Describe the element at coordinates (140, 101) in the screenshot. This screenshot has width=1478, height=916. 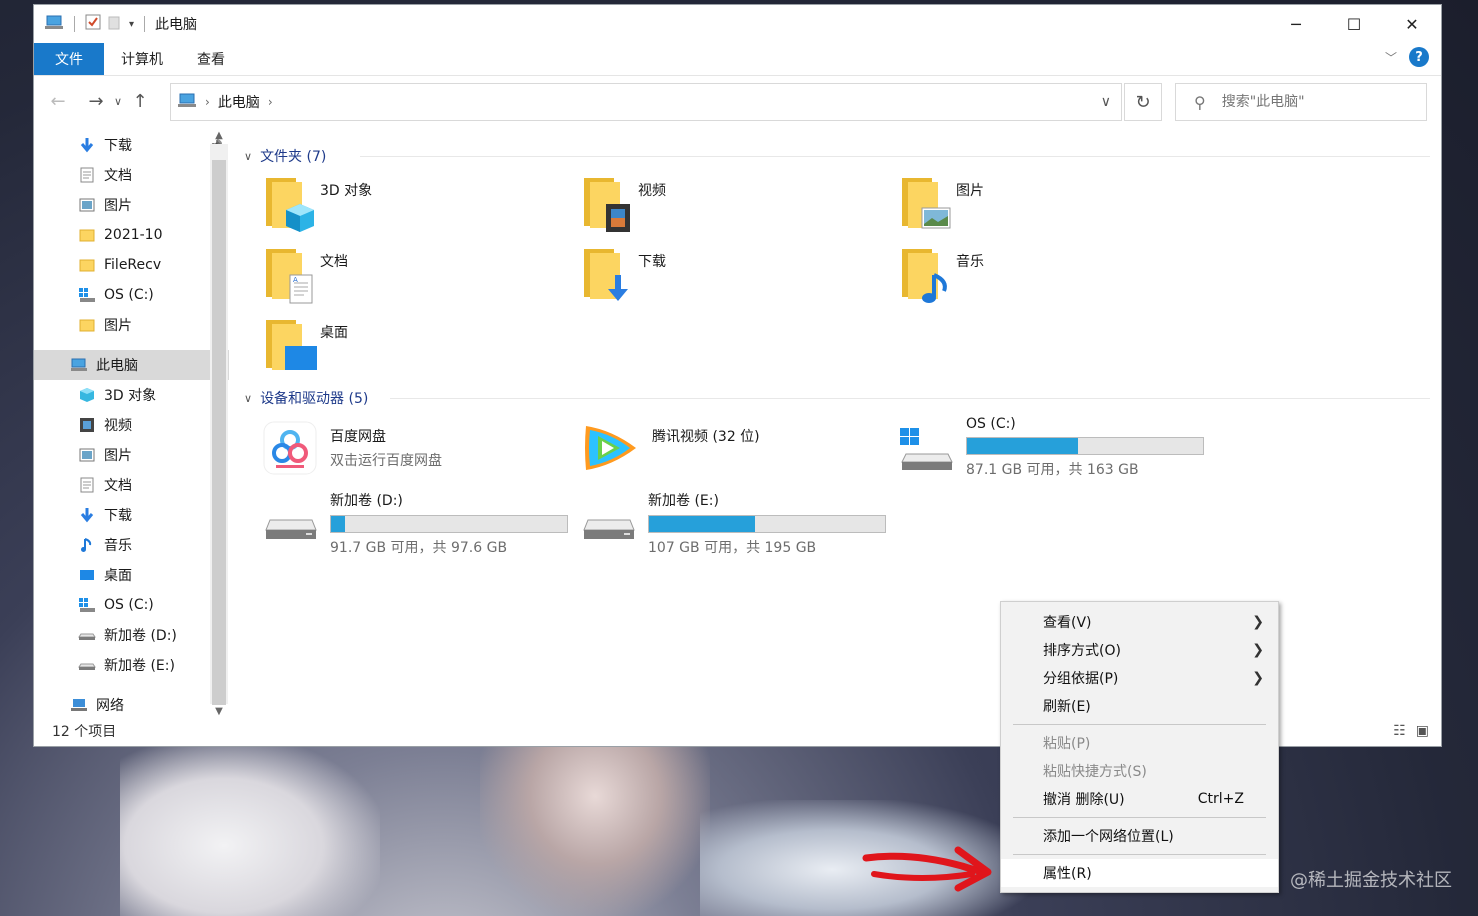
I see `up-arrow-icon: ↑` at that location.